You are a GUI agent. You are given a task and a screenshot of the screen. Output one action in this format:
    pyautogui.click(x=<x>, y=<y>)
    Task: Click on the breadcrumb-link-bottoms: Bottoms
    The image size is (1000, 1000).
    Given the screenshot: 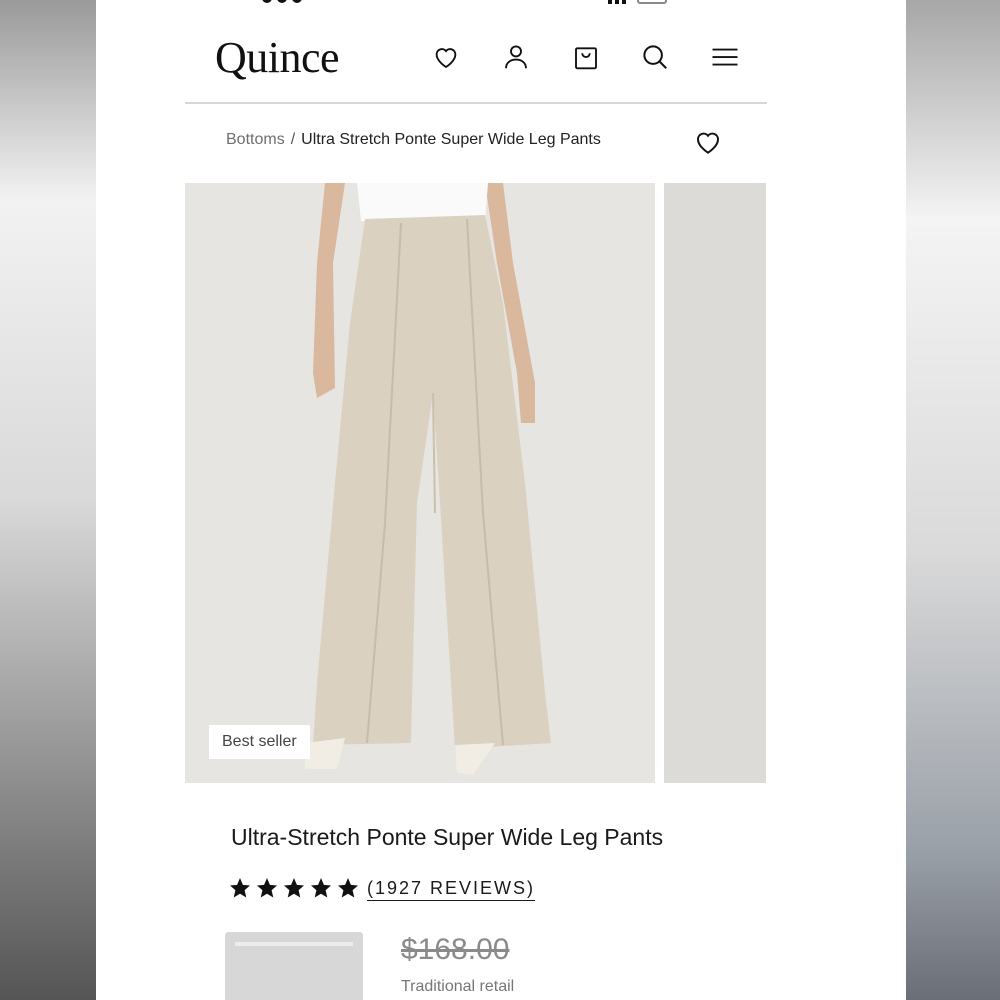 What is the action you would take?
    pyautogui.click(x=255, y=139)
    